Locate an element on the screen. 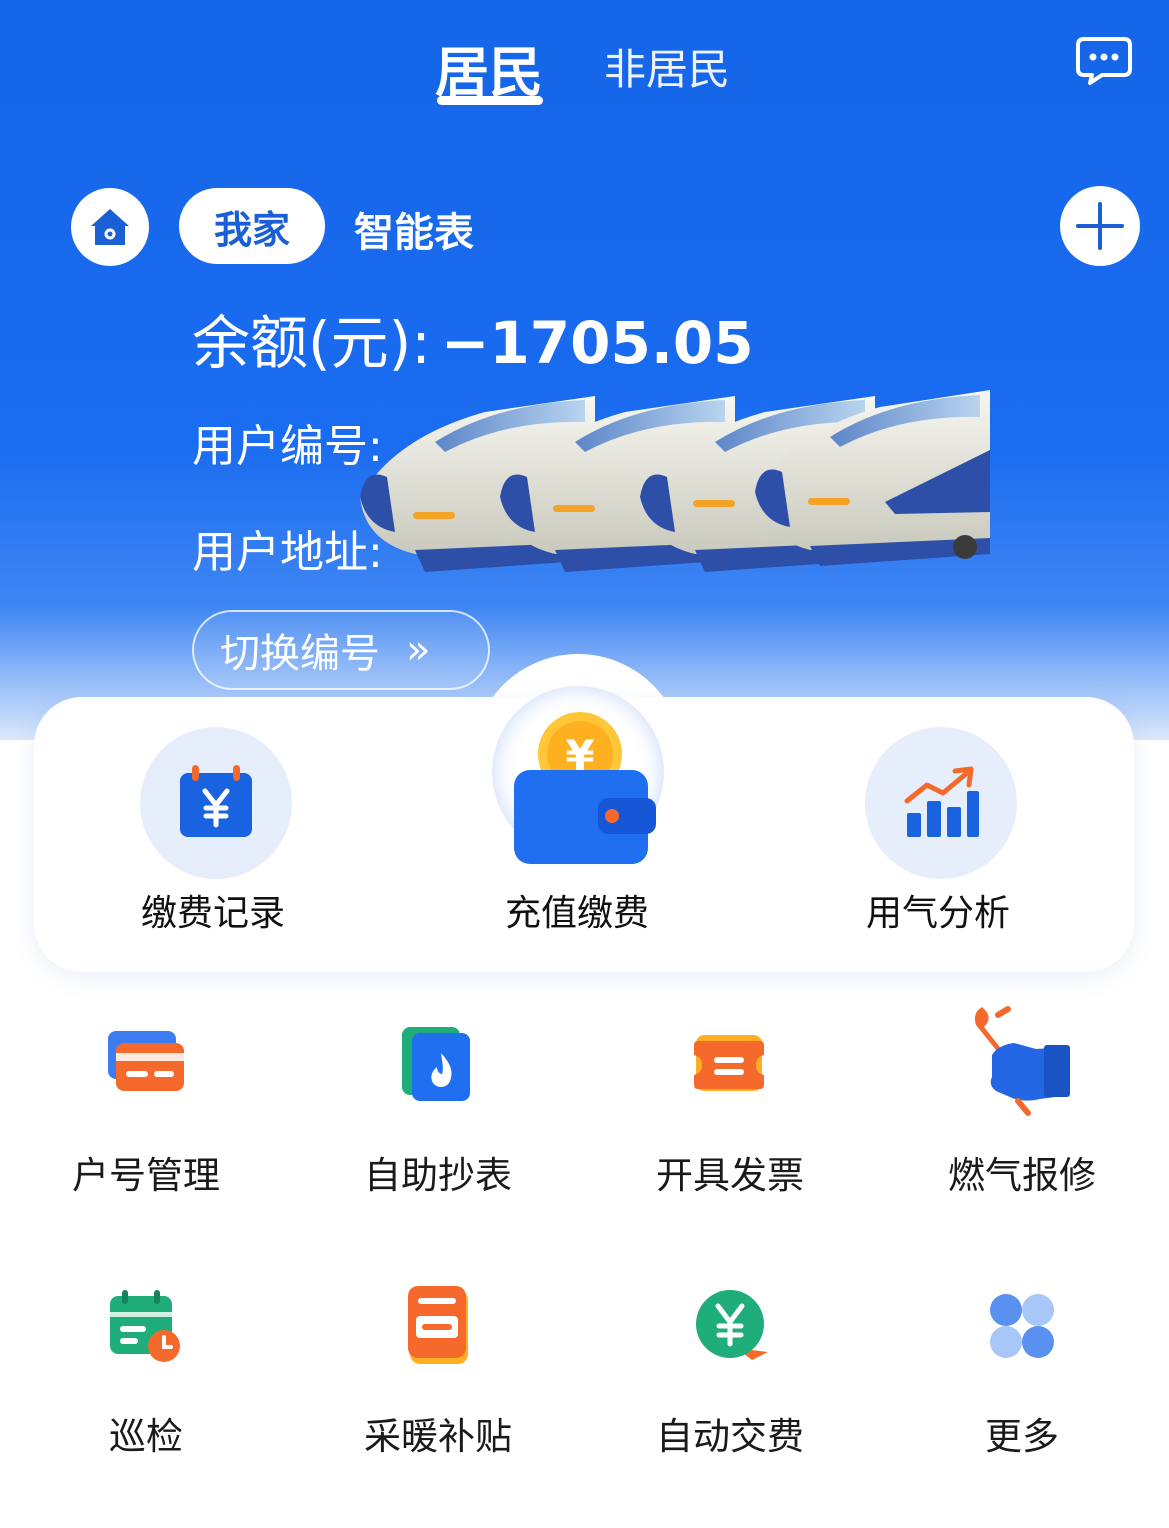 The height and width of the screenshot is (1528, 1169). grid-label: 采暖补贴 is located at coordinates (438, 1436).